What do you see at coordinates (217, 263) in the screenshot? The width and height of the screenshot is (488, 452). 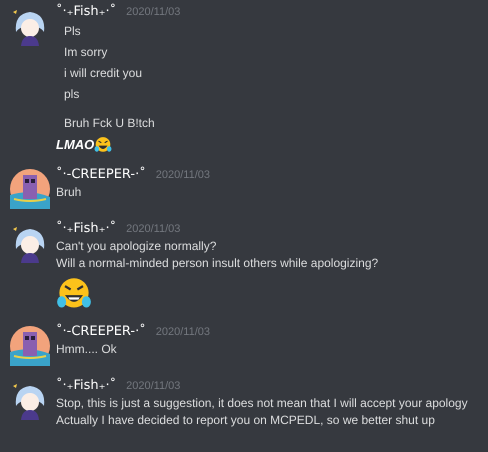 I see `message-text: Will a normal-minded person insult others while apologizing?` at bounding box center [217, 263].